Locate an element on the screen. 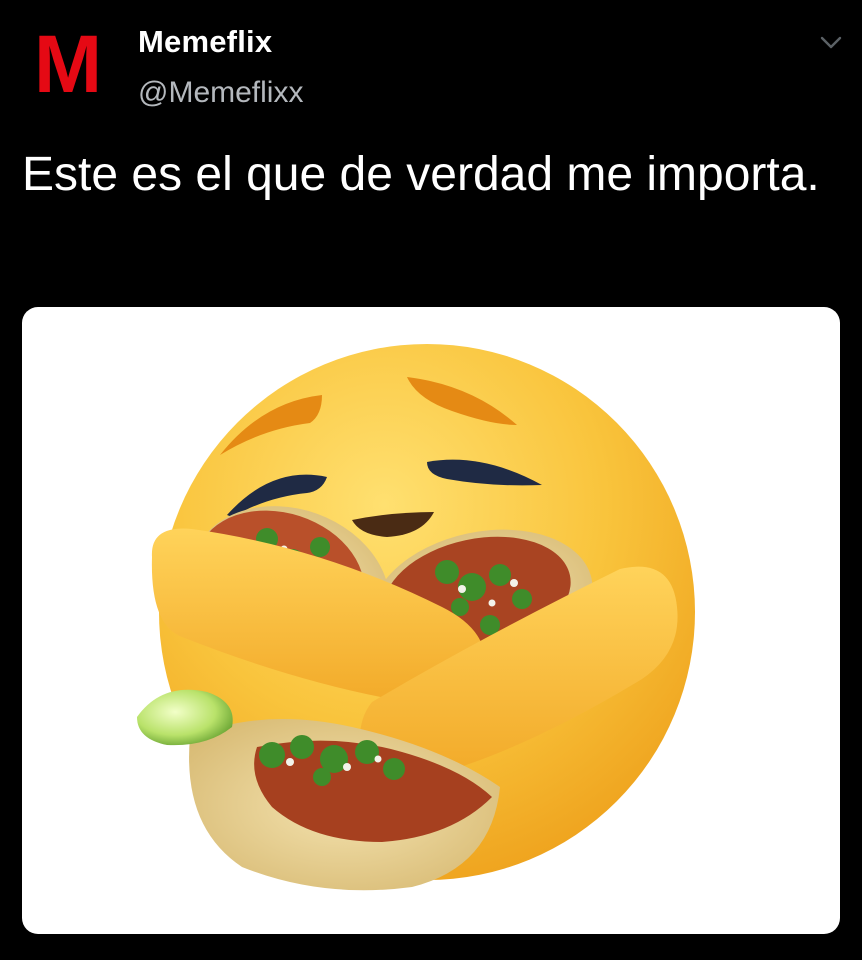  netflix-m-logo-icon: M is located at coordinates (68, 64).